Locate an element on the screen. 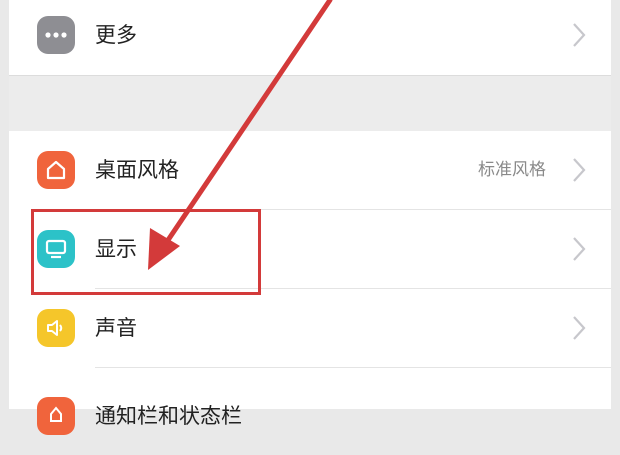 Image resolution: width=620 pixels, height=455 pixels. settings-row-value: 标准风格 is located at coordinates (512, 170).